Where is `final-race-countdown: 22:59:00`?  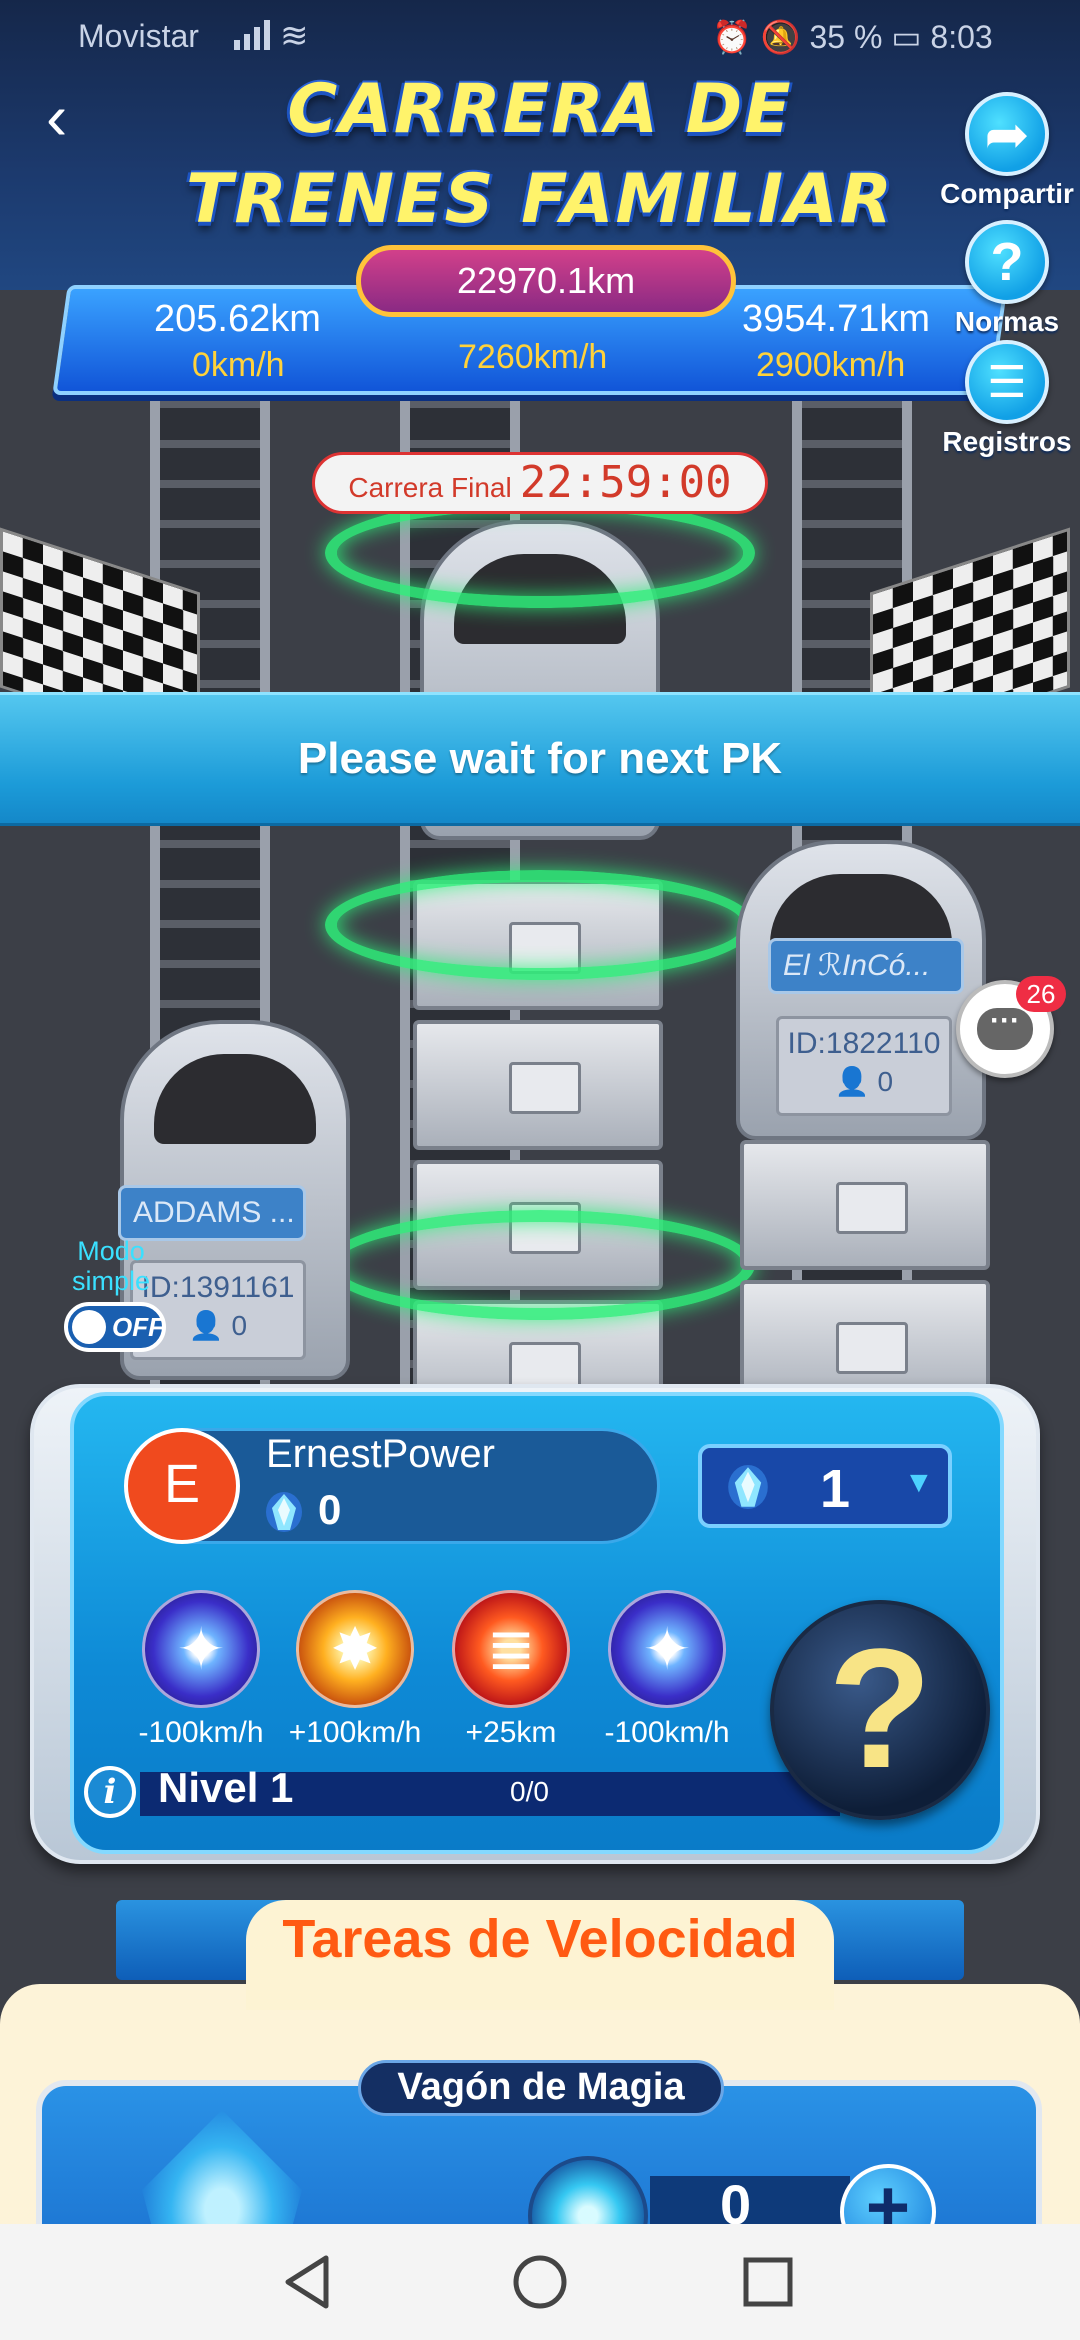 final-race-countdown: 22:59:00 is located at coordinates (625, 482).